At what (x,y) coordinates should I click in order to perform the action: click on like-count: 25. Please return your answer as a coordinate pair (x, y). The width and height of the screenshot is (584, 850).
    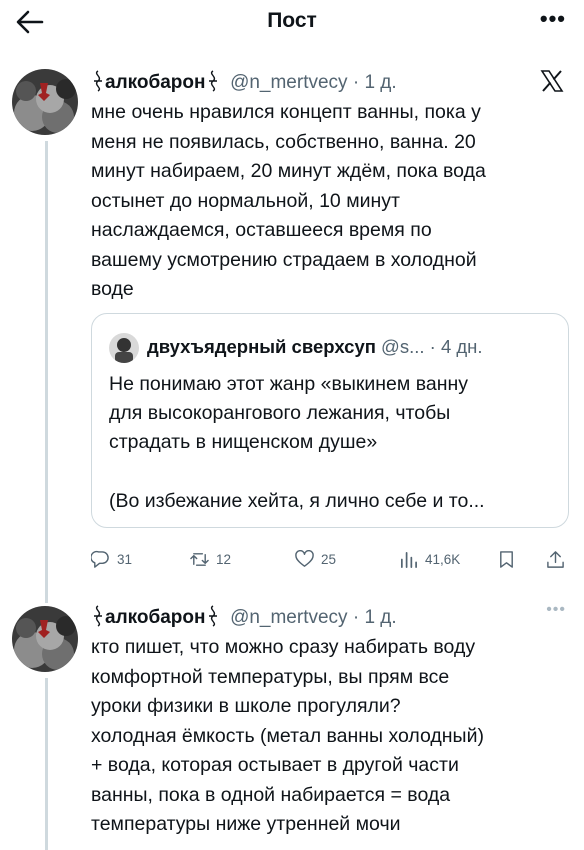
    Looking at the image, I should click on (329, 559).